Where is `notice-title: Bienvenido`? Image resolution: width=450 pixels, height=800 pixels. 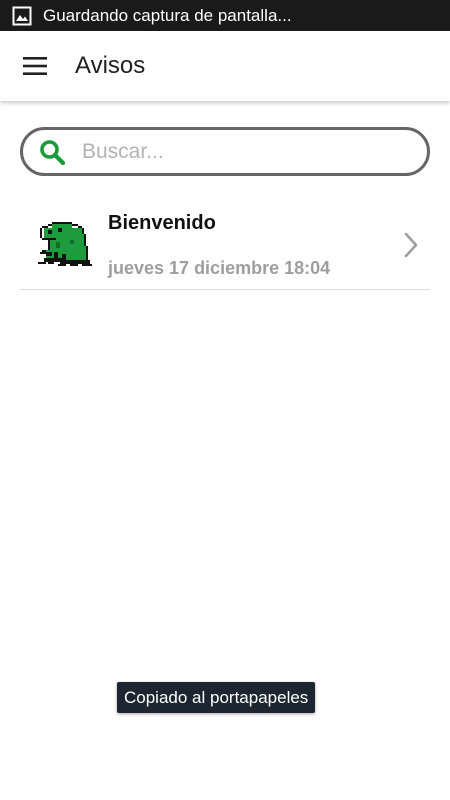
notice-title: Bienvenido is located at coordinates (162, 223).